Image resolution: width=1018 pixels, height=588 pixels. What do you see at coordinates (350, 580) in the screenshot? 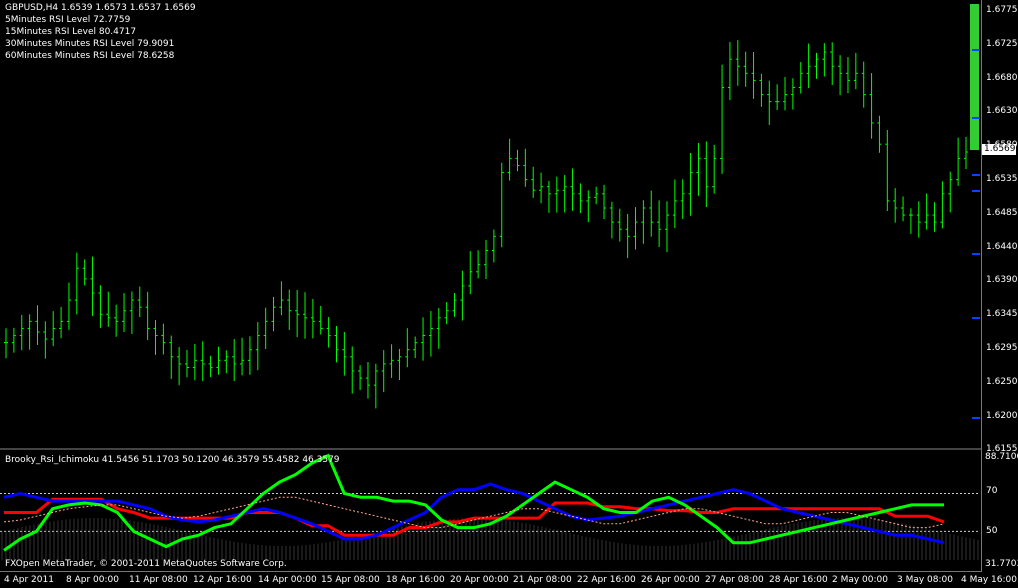
I see `time-tick-label: 15 Apr 08:00` at bounding box center [350, 580].